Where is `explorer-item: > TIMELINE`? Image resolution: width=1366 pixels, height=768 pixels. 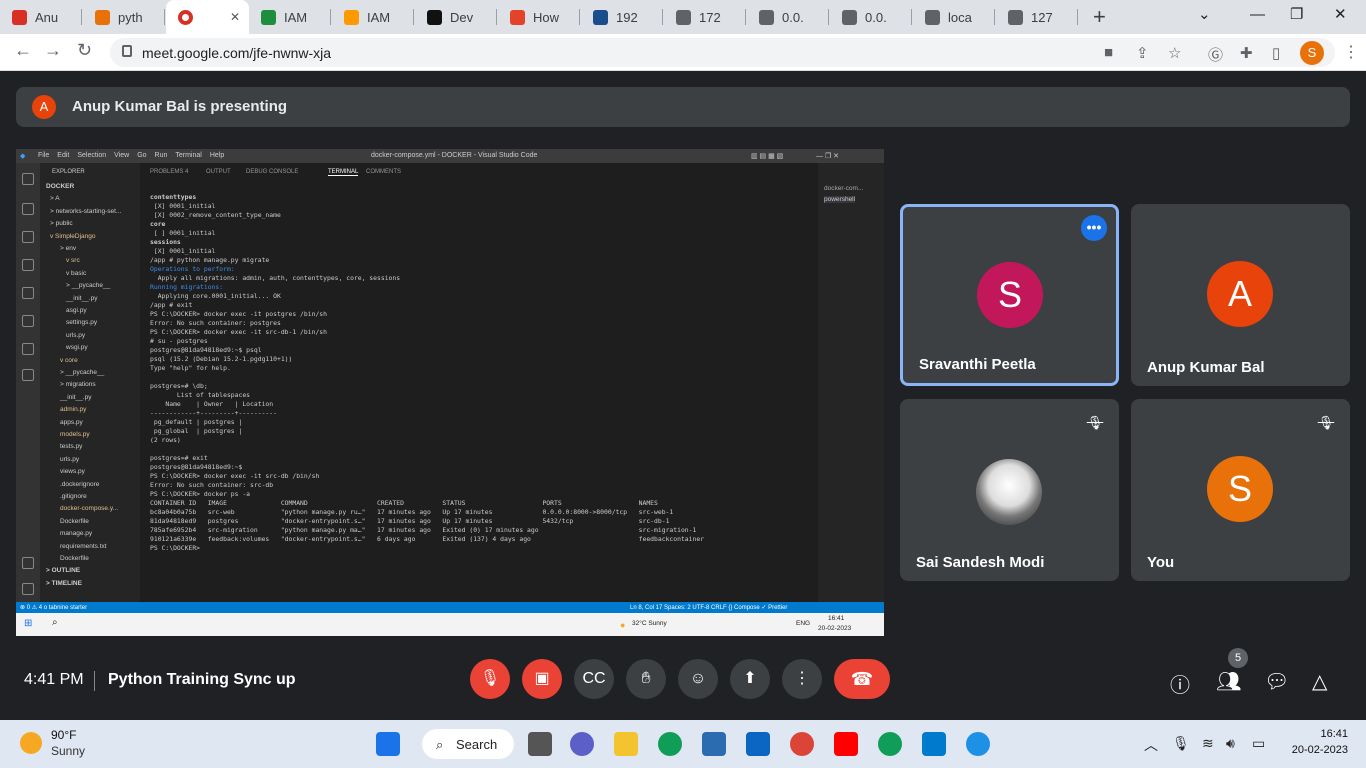
explorer-item: > TIMELINE is located at coordinates (64, 583).